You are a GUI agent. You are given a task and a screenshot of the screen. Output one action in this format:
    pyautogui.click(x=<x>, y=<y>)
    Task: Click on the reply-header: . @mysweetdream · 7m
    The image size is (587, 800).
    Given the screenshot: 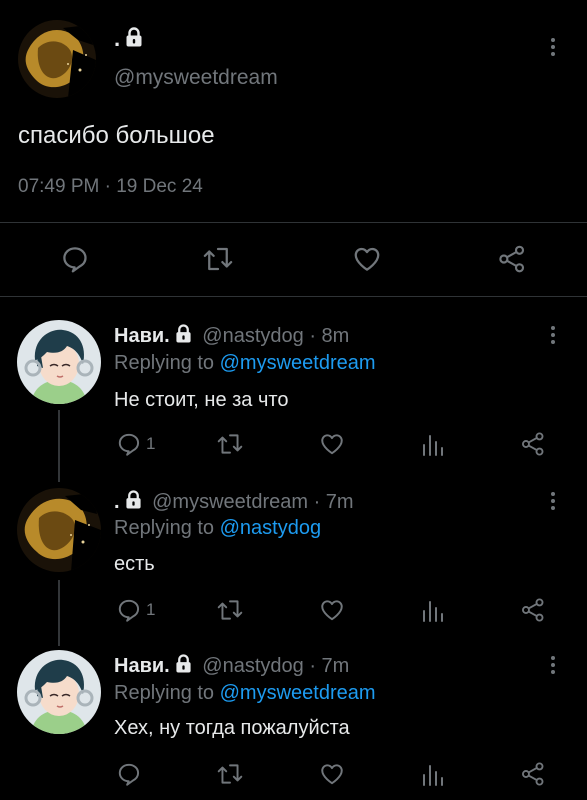 What is the action you would take?
    pyautogui.click(x=234, y=502)
    